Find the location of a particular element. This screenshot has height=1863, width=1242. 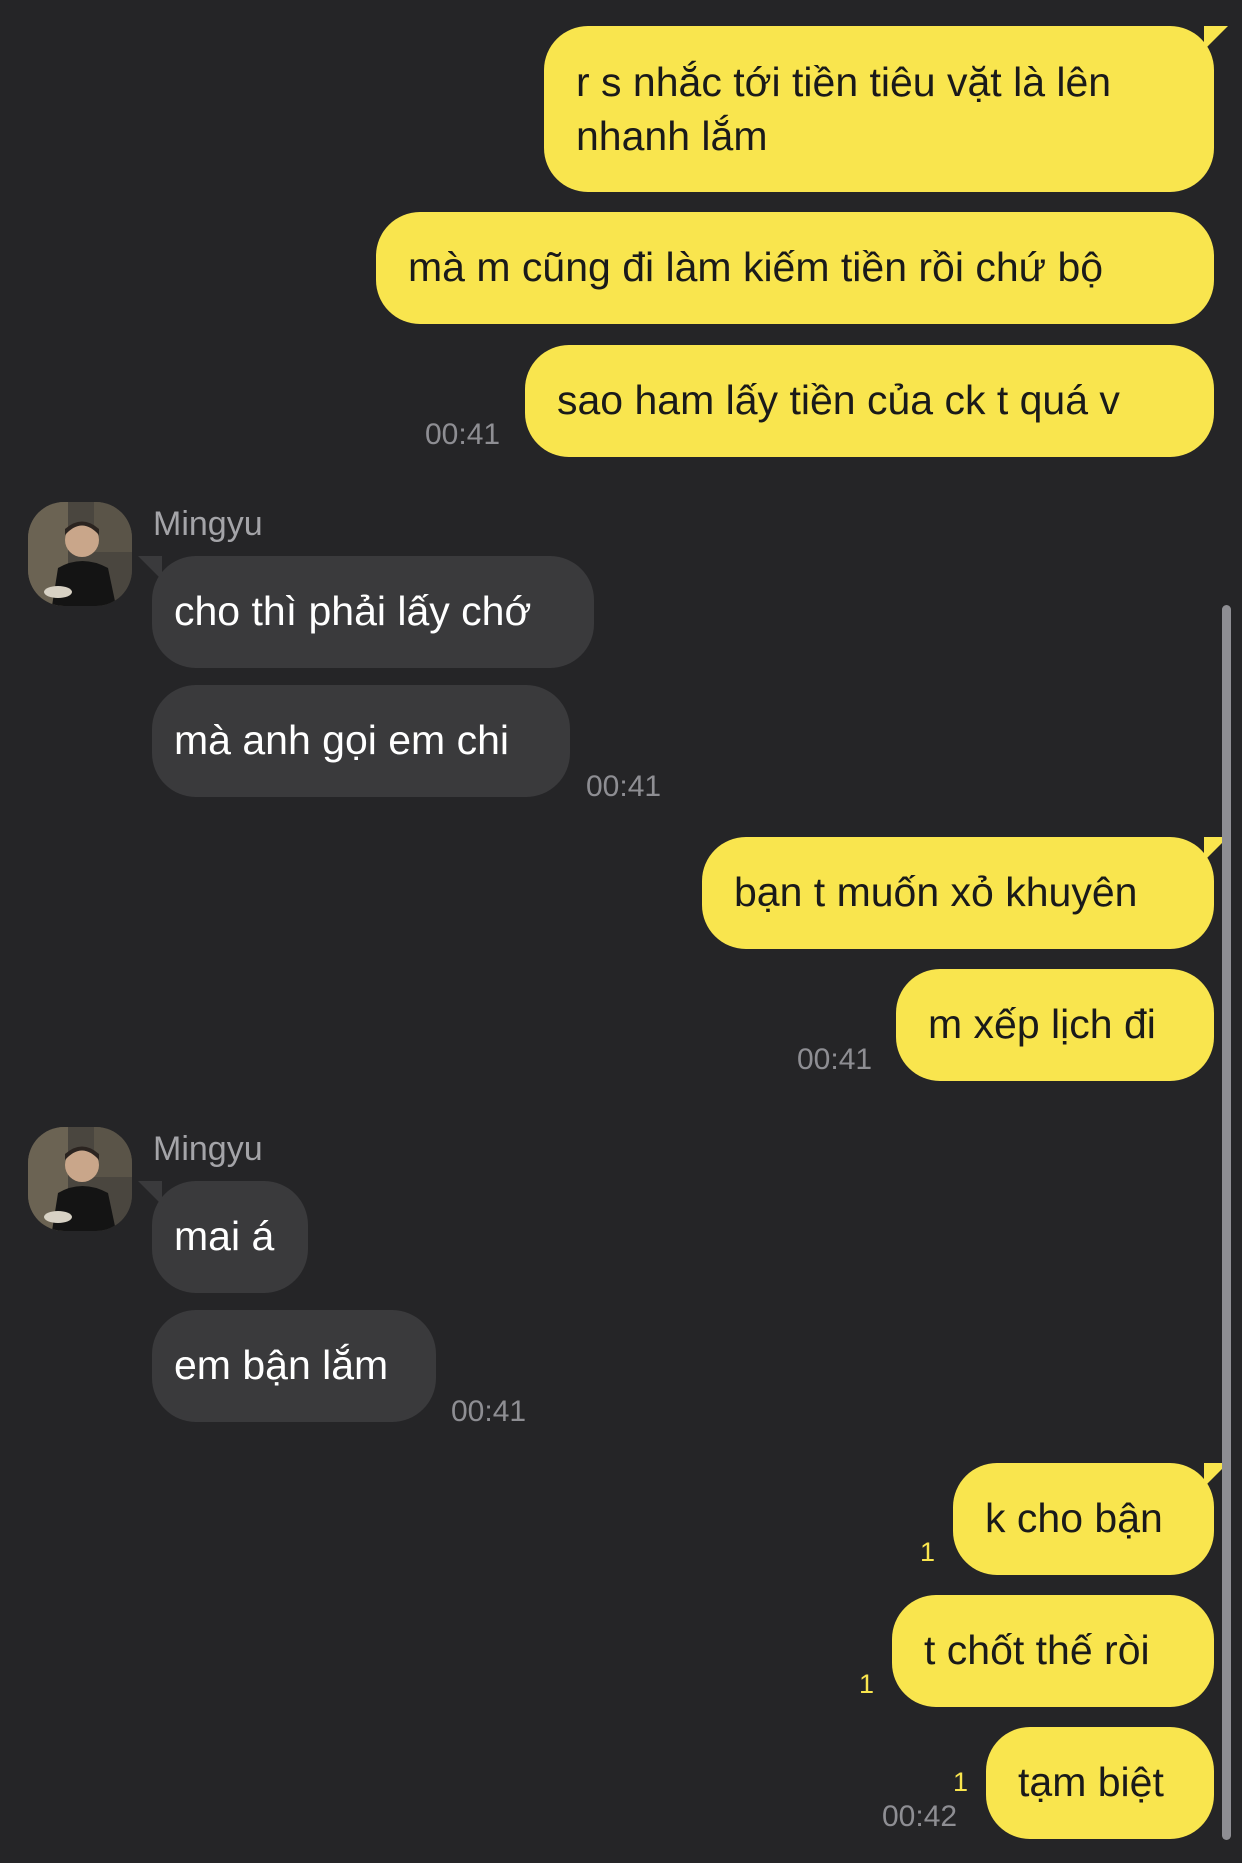

received-message: em bận lắm is located at coordinates (294, 1366).